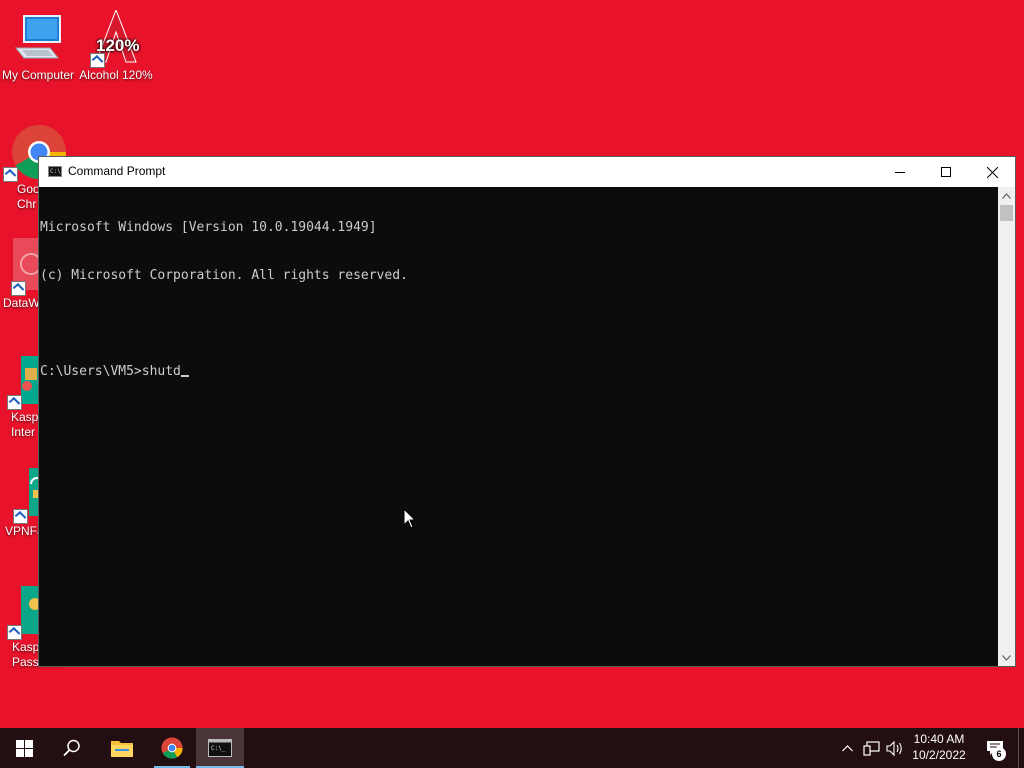 The image size is (1024, 768). I want to click on show-hidden-icons-button, so click(847, 748).